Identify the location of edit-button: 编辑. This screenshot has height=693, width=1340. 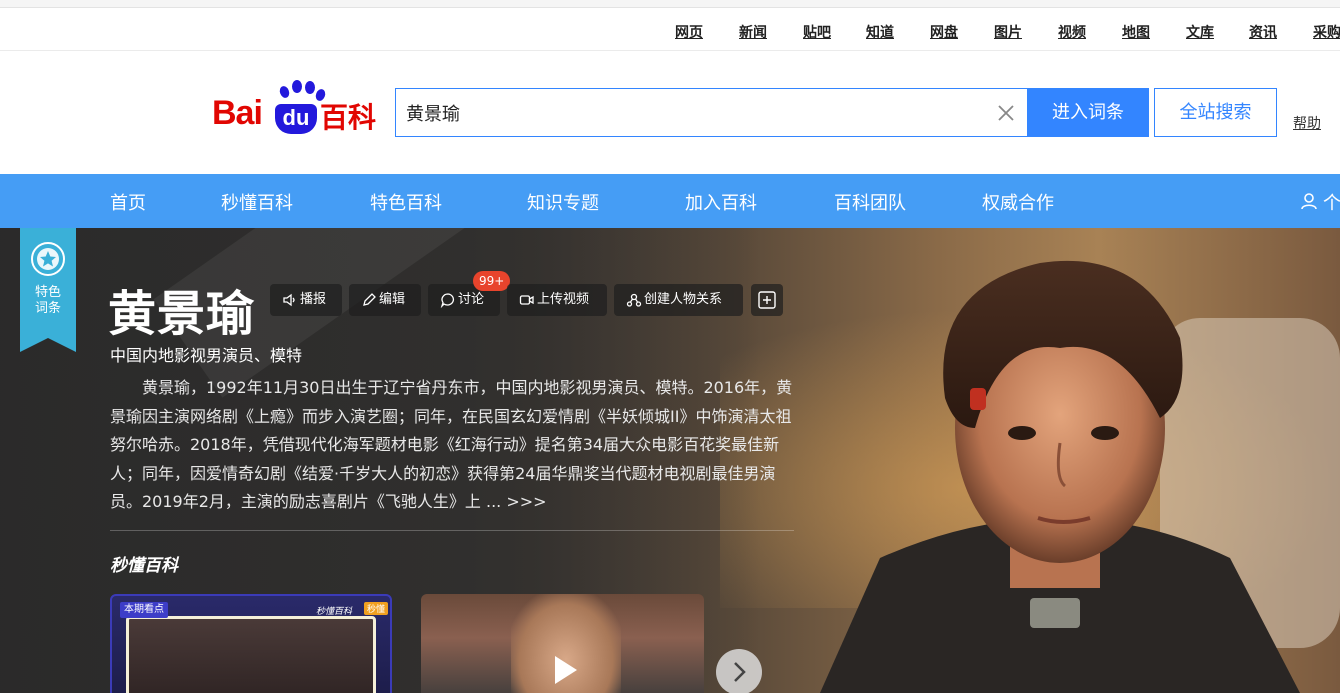
(385, 300).